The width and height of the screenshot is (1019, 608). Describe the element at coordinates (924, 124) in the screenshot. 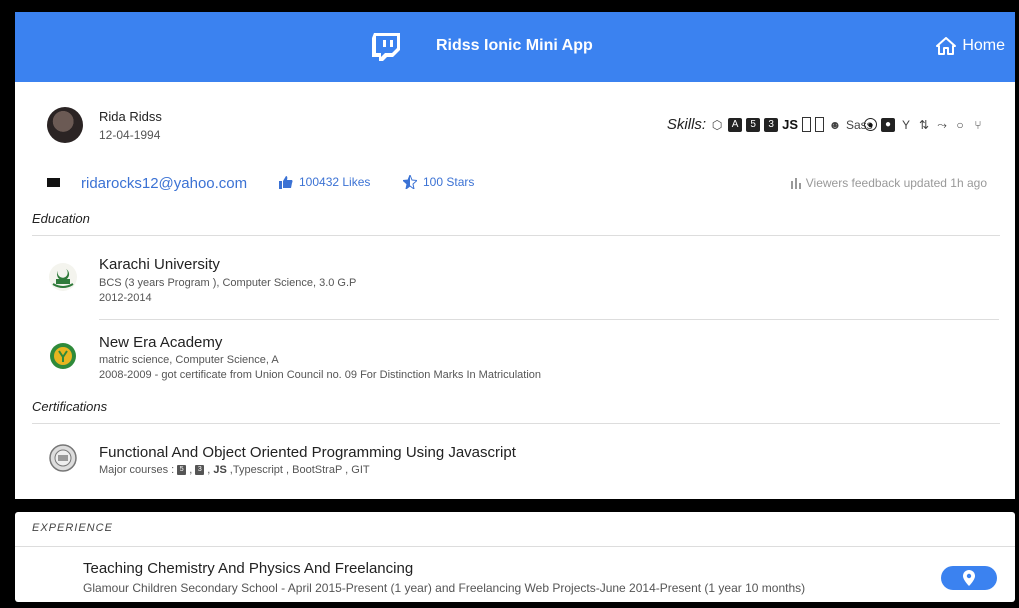

I see `git-compare-icon: ⇅` at that location.